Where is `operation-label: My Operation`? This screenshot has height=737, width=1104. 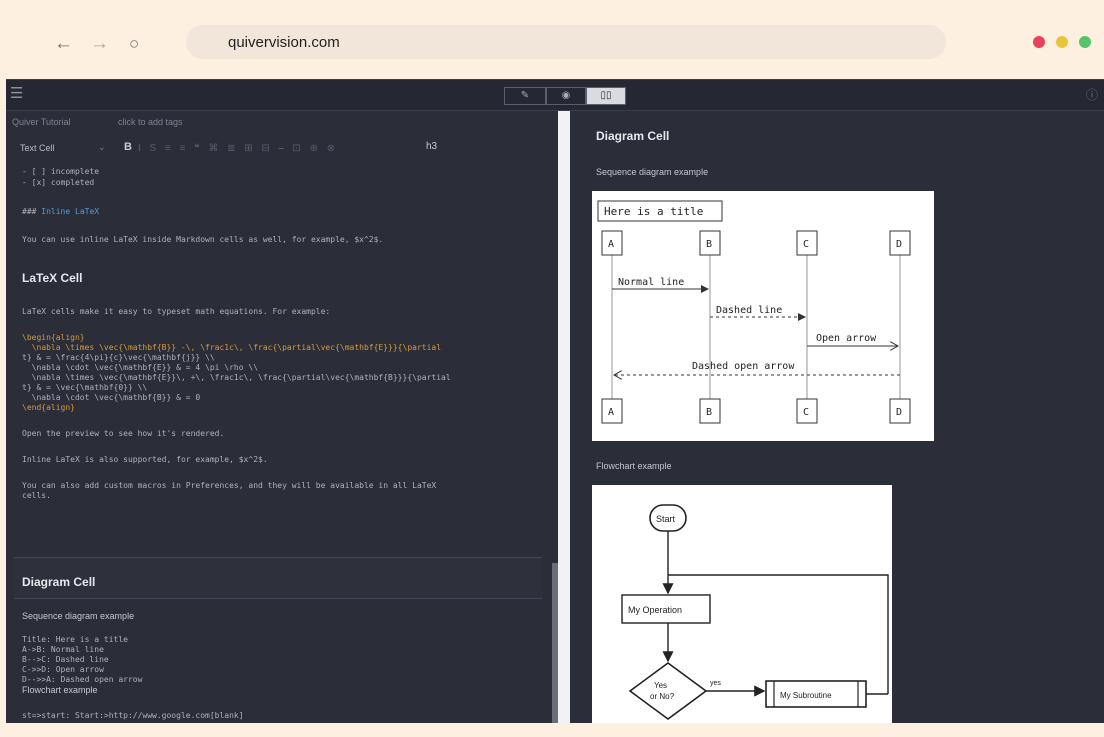 operation-label: My Operation is located at coordinates (655, 610).